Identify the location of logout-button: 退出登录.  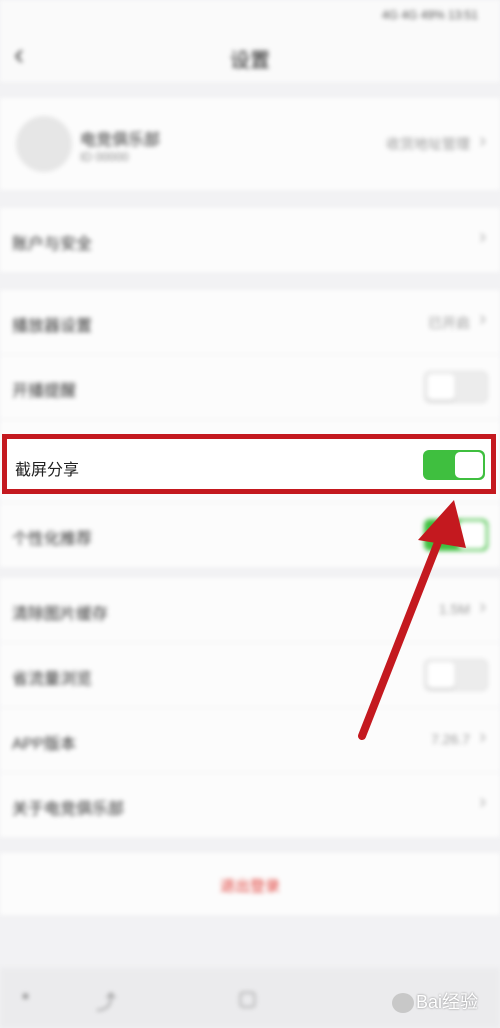
(250, 884).